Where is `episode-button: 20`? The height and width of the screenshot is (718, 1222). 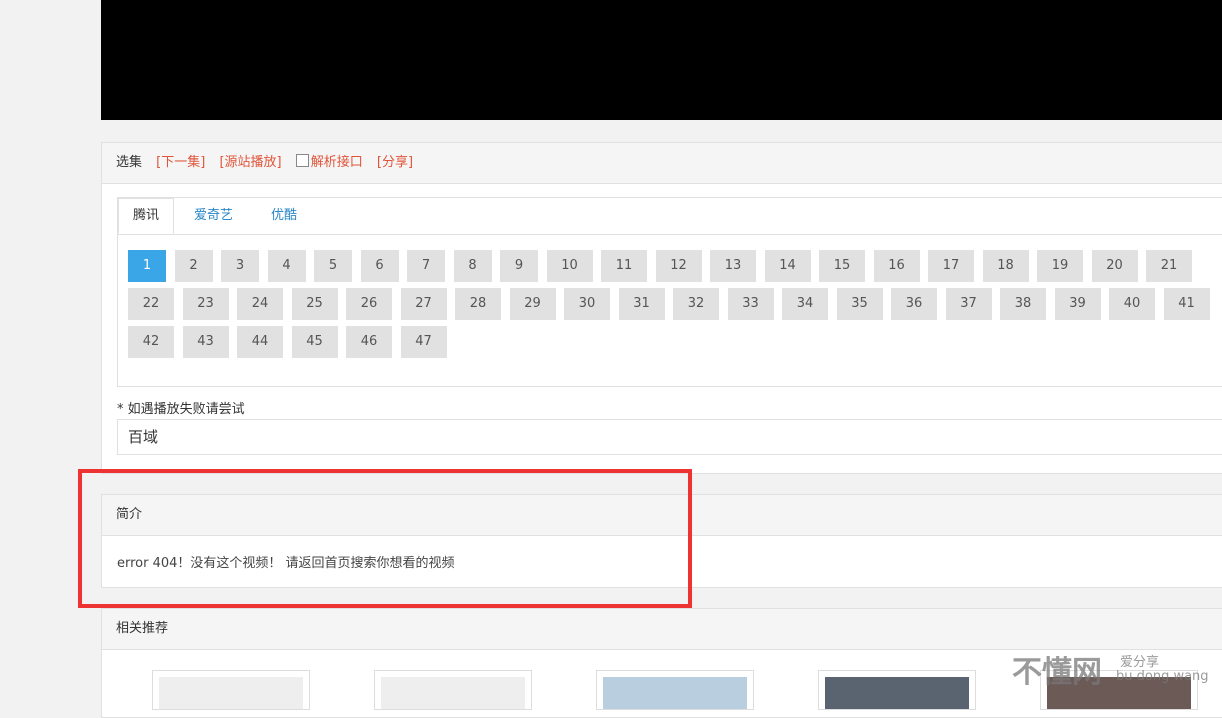
episode-button: 20 is located at coordinates (1114, 266).